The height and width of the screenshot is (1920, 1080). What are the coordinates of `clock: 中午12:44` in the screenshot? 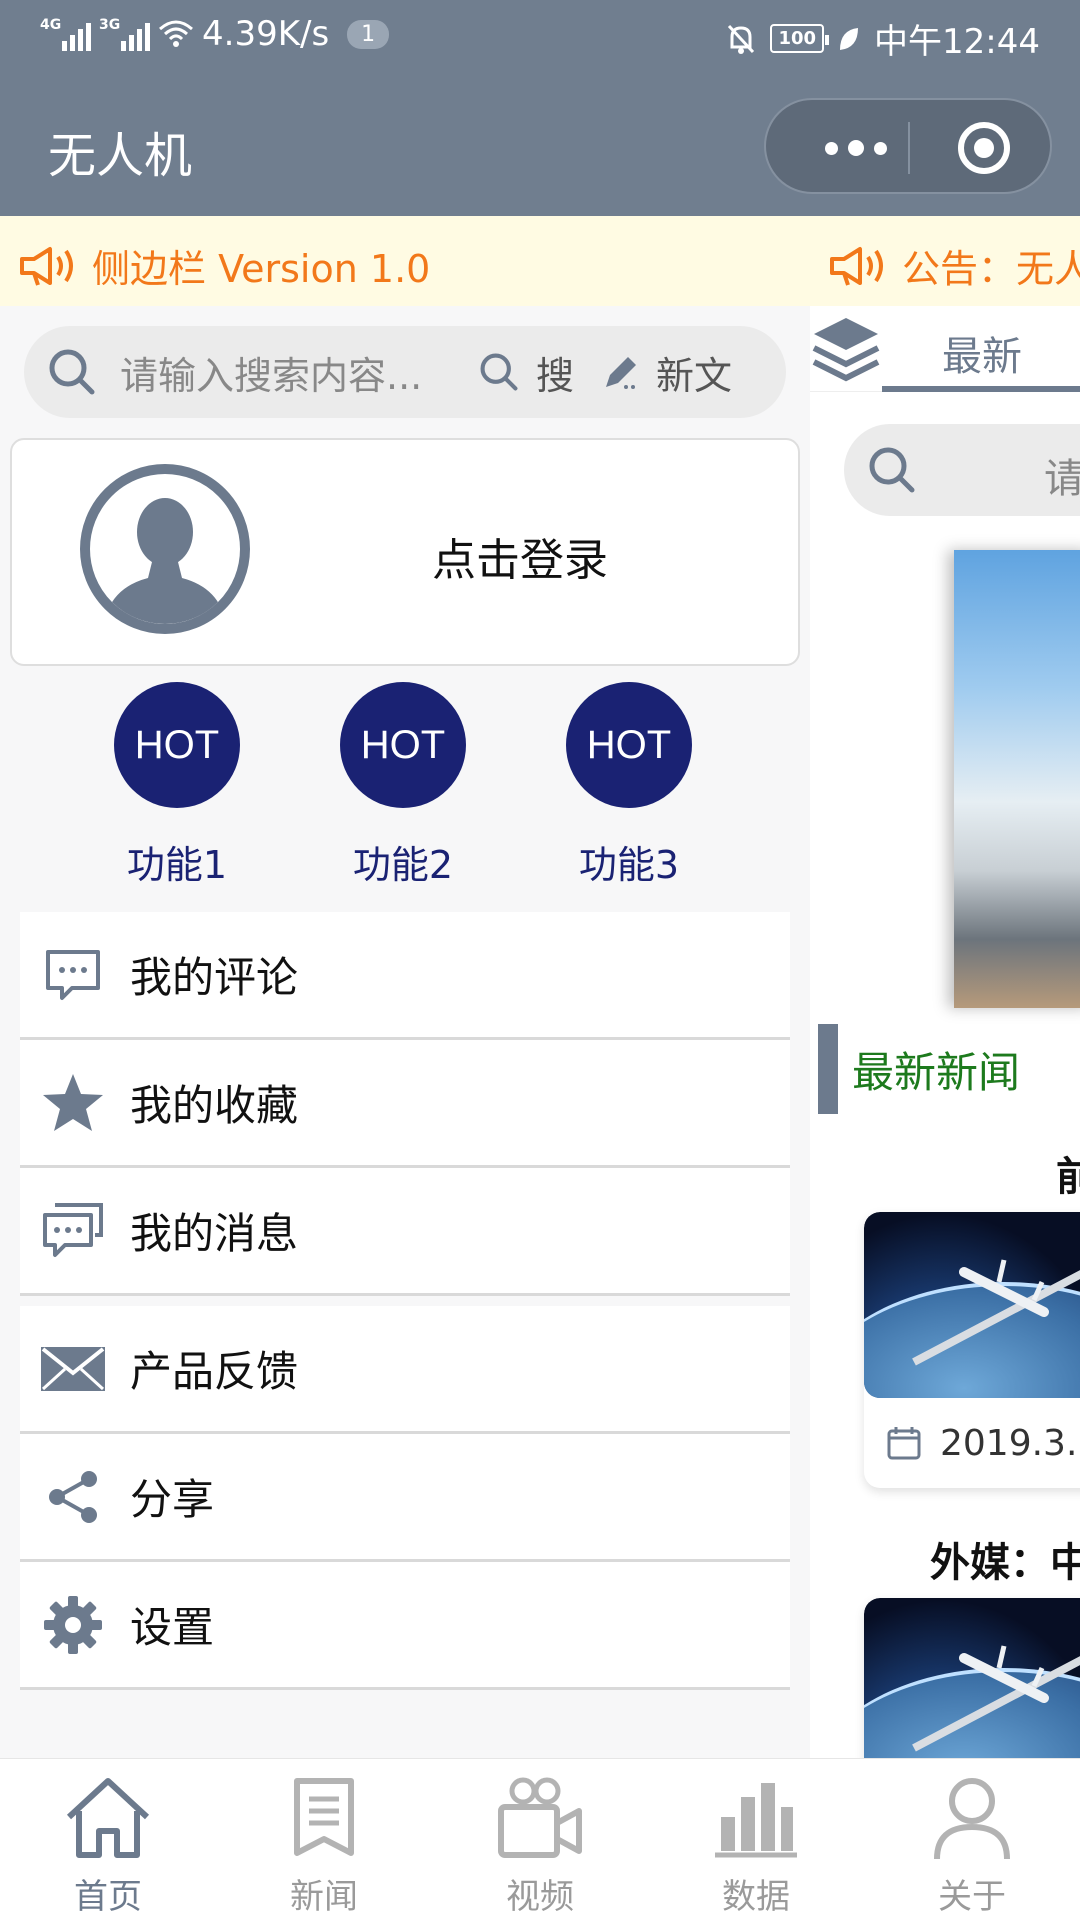 It's located at (957, 42).